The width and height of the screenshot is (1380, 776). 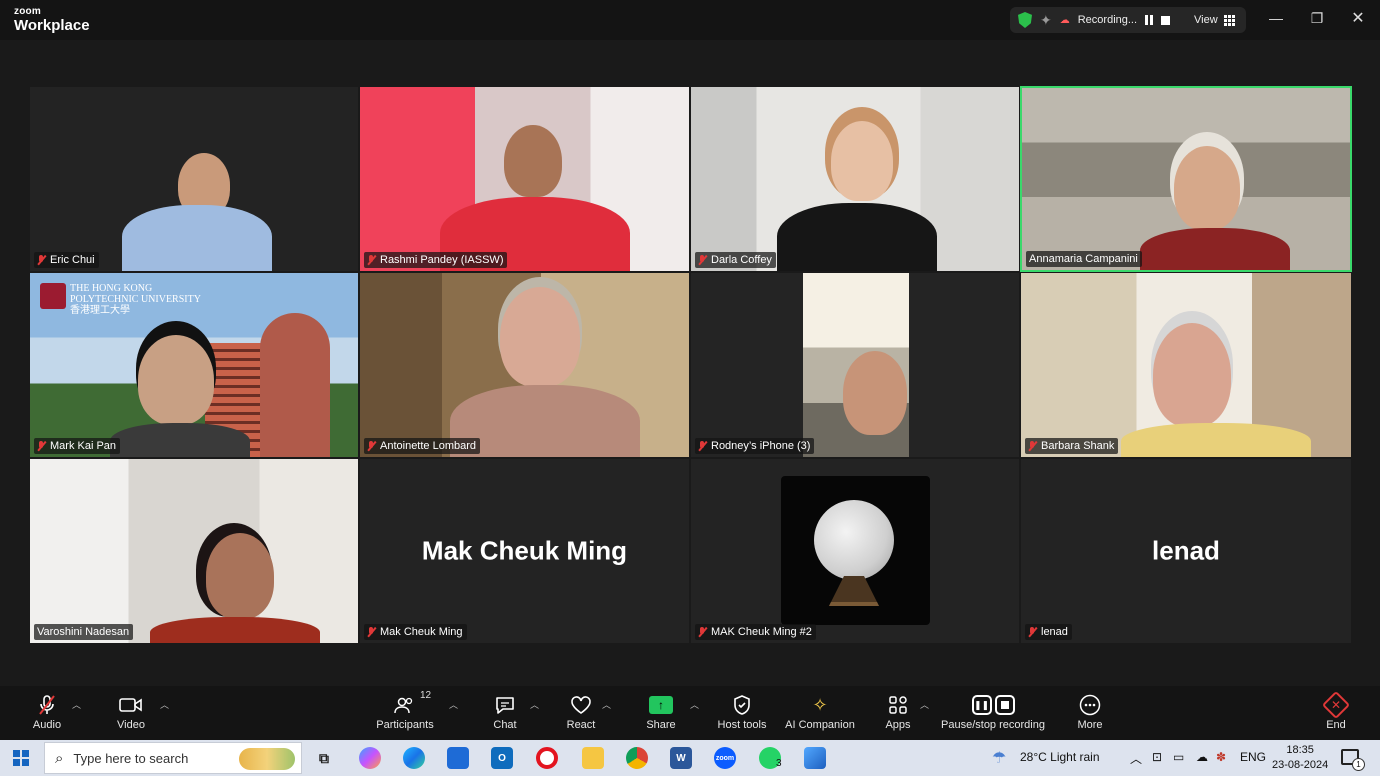 What do you see at coordinates (999, 758) in the screenshot?
I see `weather-rain-icon: ☂` at bounding box center [999, 758].